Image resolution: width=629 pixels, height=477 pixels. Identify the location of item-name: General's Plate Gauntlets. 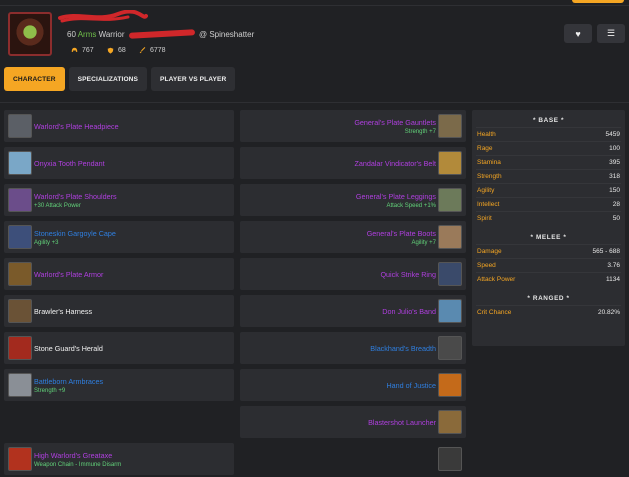
(395, 122).